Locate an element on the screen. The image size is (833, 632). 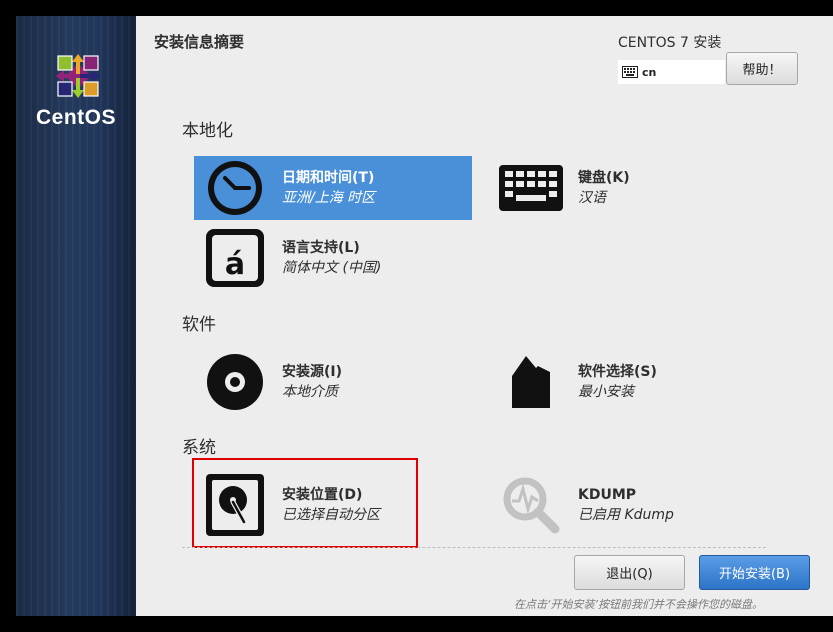
keyboard-icon is located at coordinates (630, 72).